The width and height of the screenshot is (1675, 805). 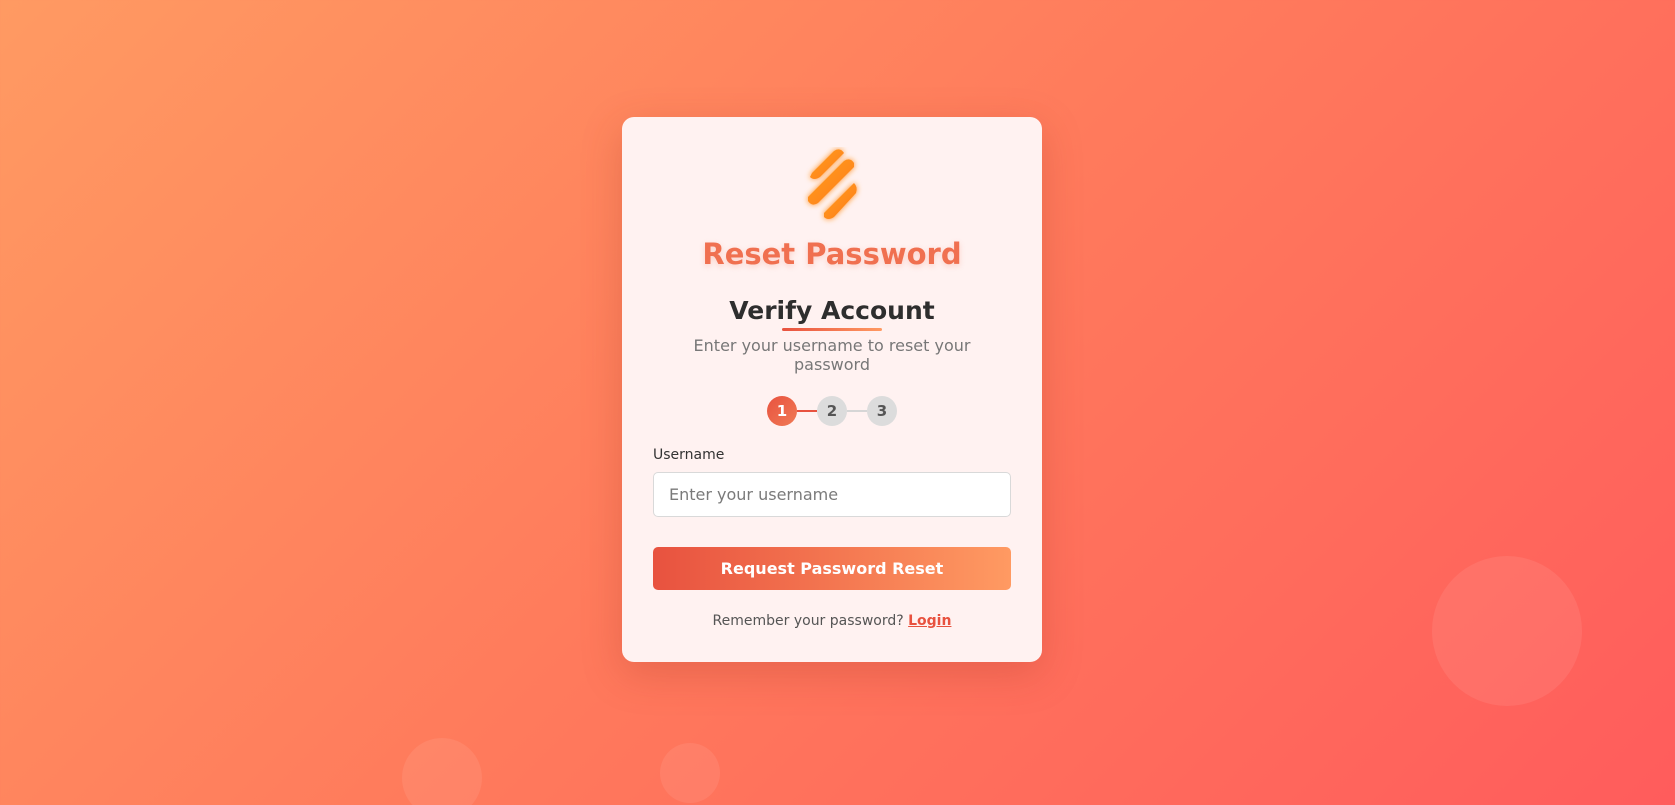 What do you see at coordinates (882, 411) in the screenshot?
I see `step-indicator-3: 3` at bounding box center [882, 411].